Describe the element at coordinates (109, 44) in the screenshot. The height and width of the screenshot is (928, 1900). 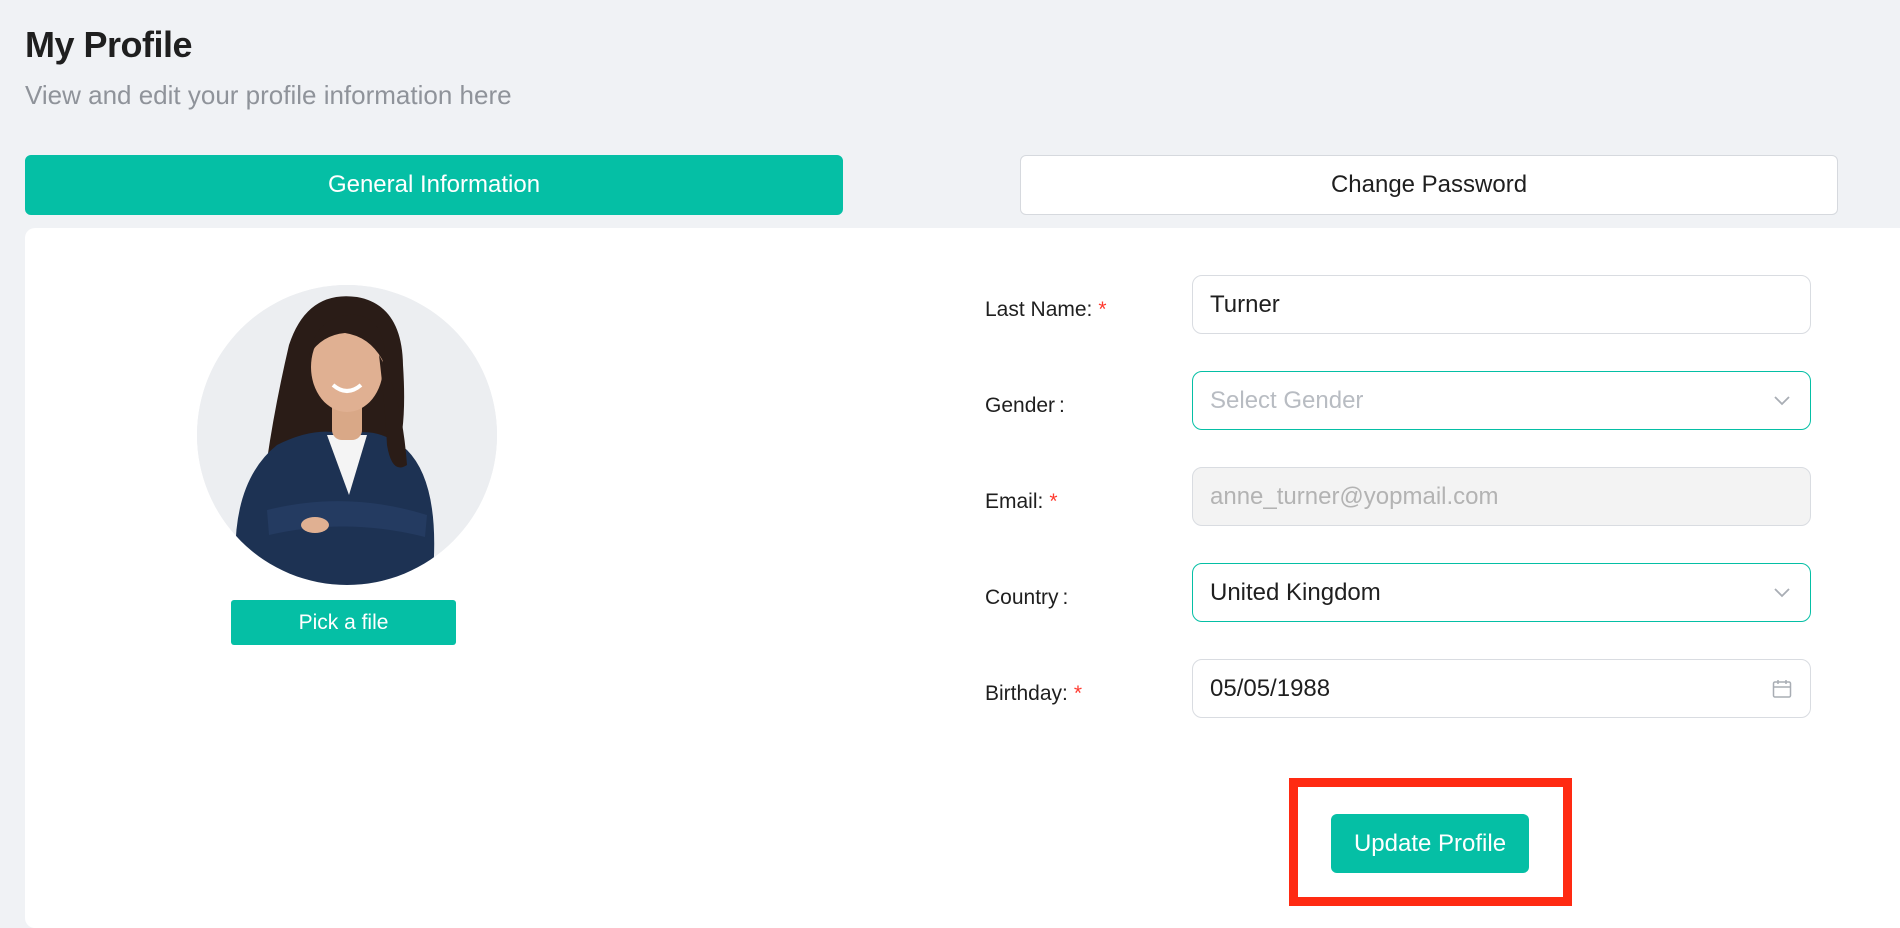
I see `page-title: My Profile` at that location.